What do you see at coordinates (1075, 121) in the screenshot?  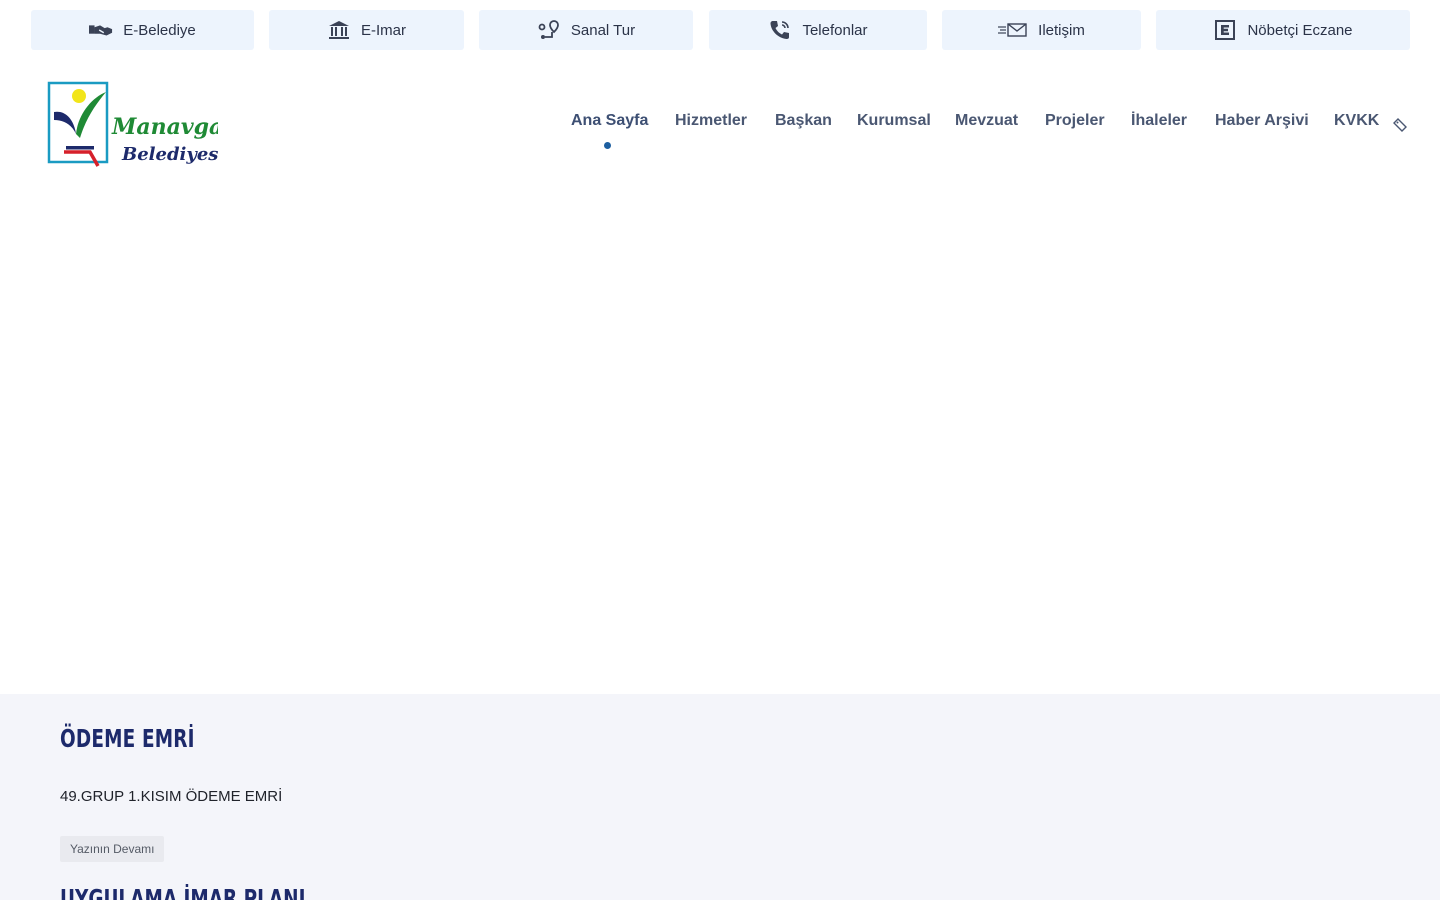 I see `nav-item-projeler: Projeler` at bounding box center [1075, 121].